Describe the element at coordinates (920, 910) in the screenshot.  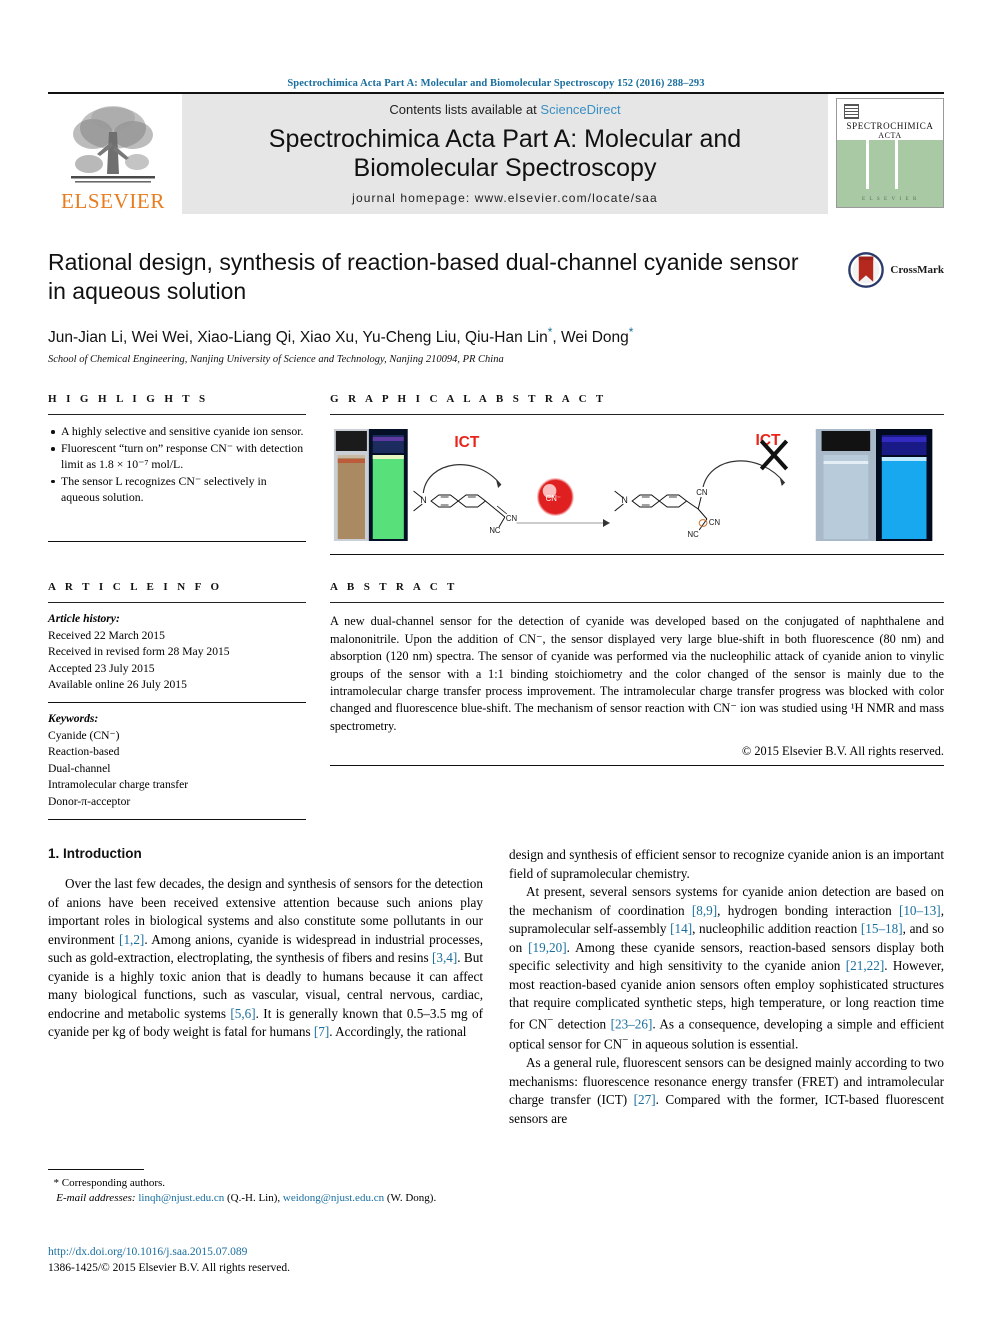
I see `citation-ref: [10–13]` at that location.